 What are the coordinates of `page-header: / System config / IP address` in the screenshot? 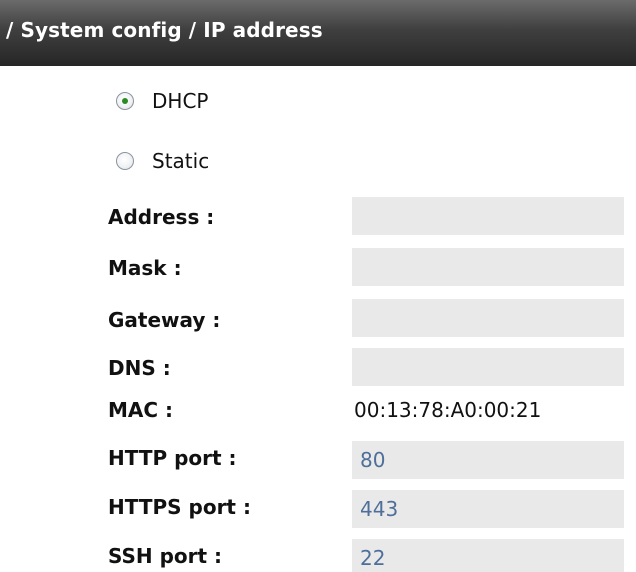 It's located at (318, 33).